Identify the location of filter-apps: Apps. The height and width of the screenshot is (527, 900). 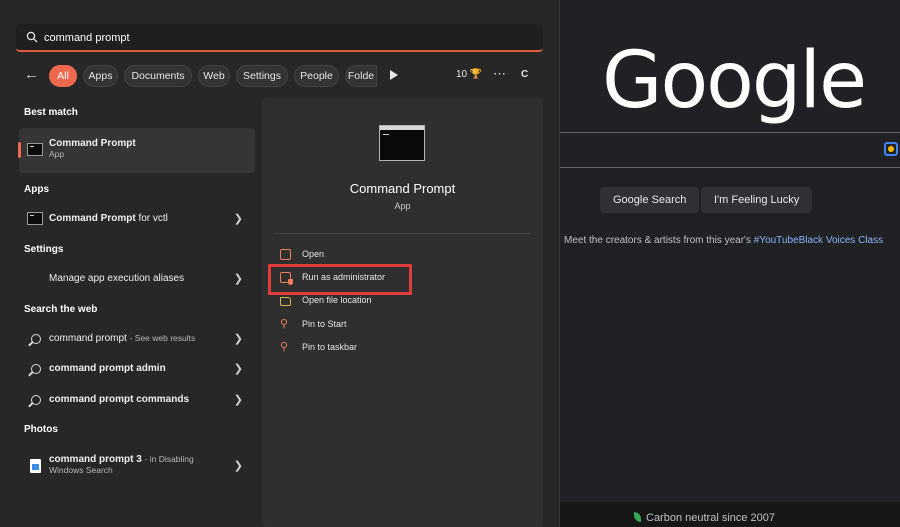
(100, 76).